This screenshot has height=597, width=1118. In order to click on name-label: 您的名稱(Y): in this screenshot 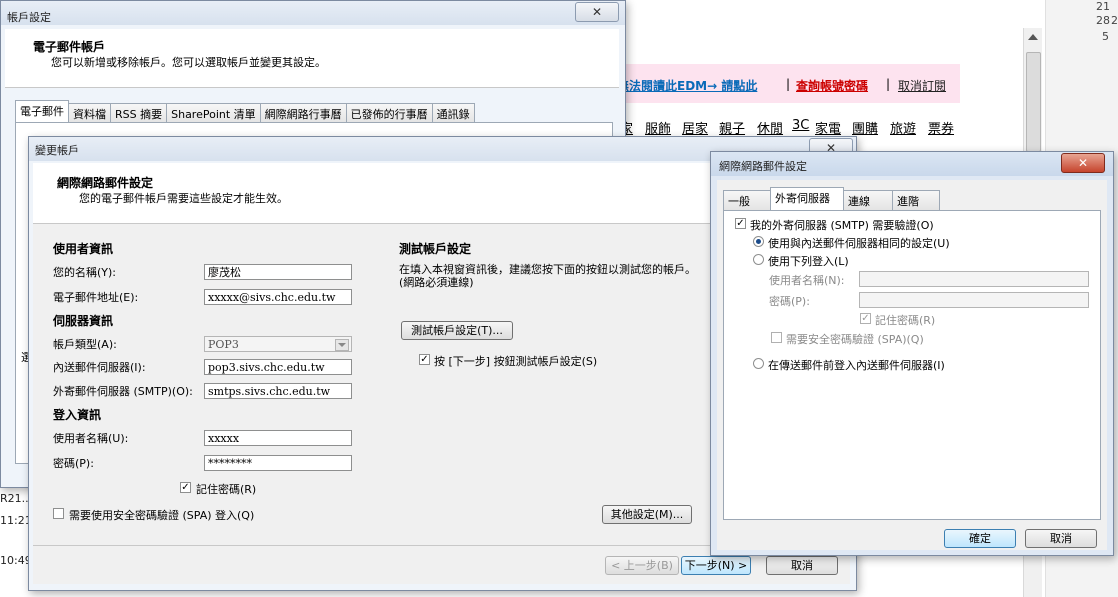, I will do `click(85, 272)`.